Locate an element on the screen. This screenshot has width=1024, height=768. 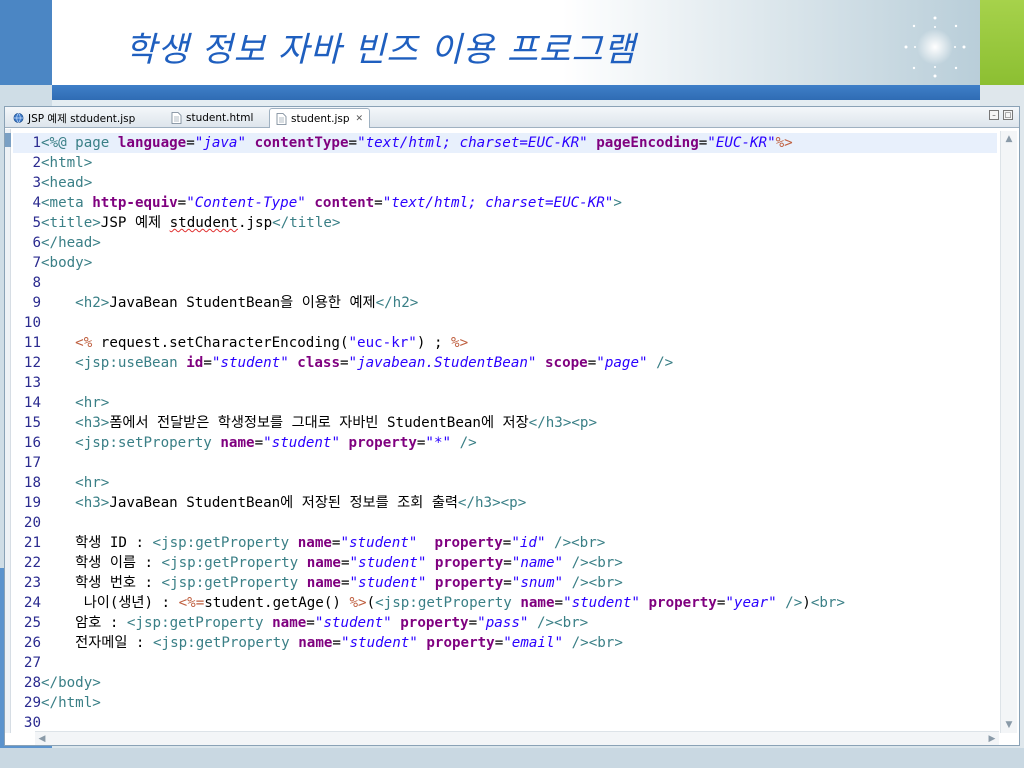
current-line-marker is located at coordinates (8, 140).